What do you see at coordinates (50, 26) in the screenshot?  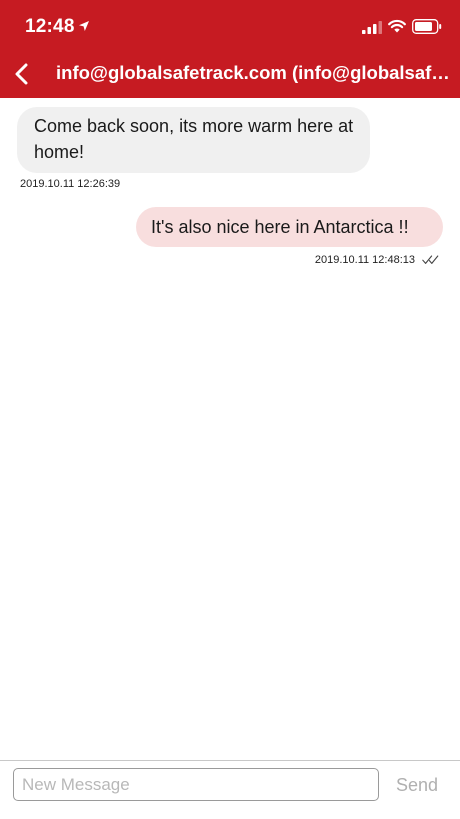 I see `status-time: 12:48` at bounding box center [50, 26].